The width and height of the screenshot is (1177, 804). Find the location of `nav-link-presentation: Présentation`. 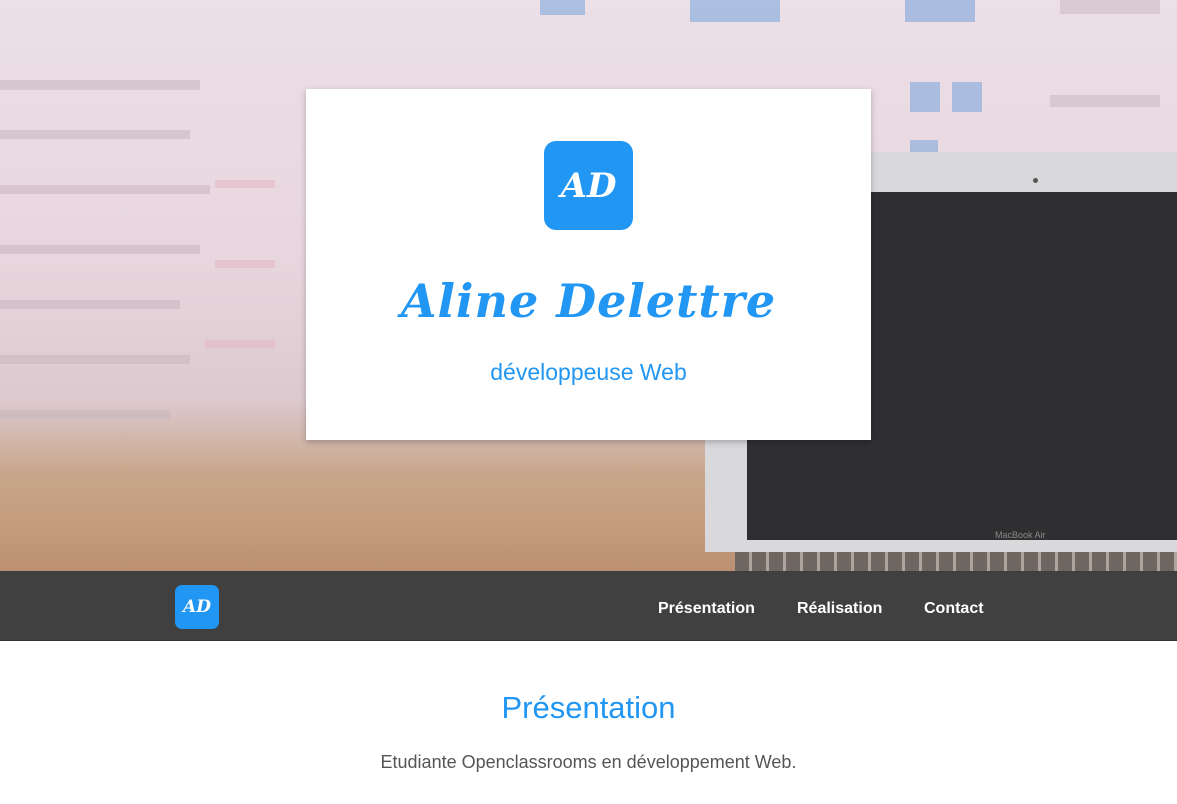

nav-link-presentation: Présentation is located at coordinates (706, 609).